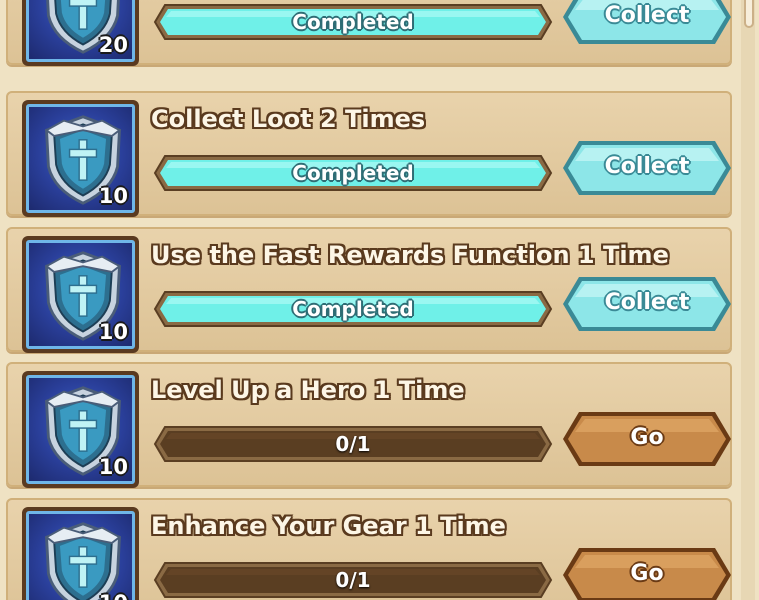 Image resolution: width=759 pixels, height=600 pixels. Describe the element at coordinates (749, 14) in the screenshot. I see `scrollbar-thumb` at that location.